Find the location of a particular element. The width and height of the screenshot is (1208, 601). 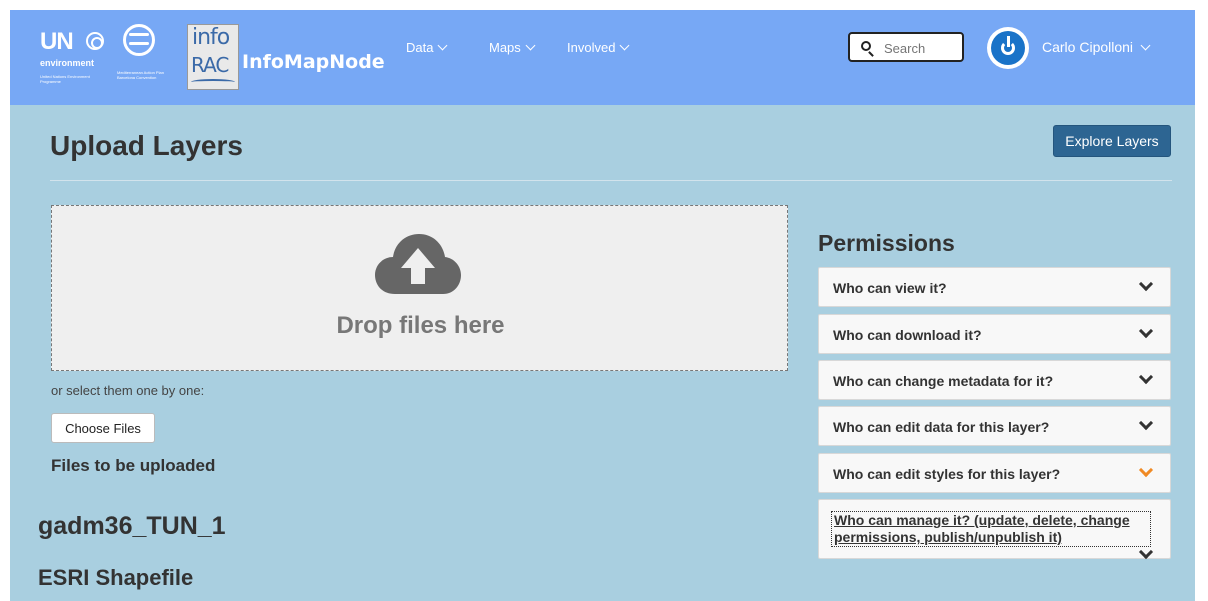

nav-data-label: Data is located at coordinates (420, 47).